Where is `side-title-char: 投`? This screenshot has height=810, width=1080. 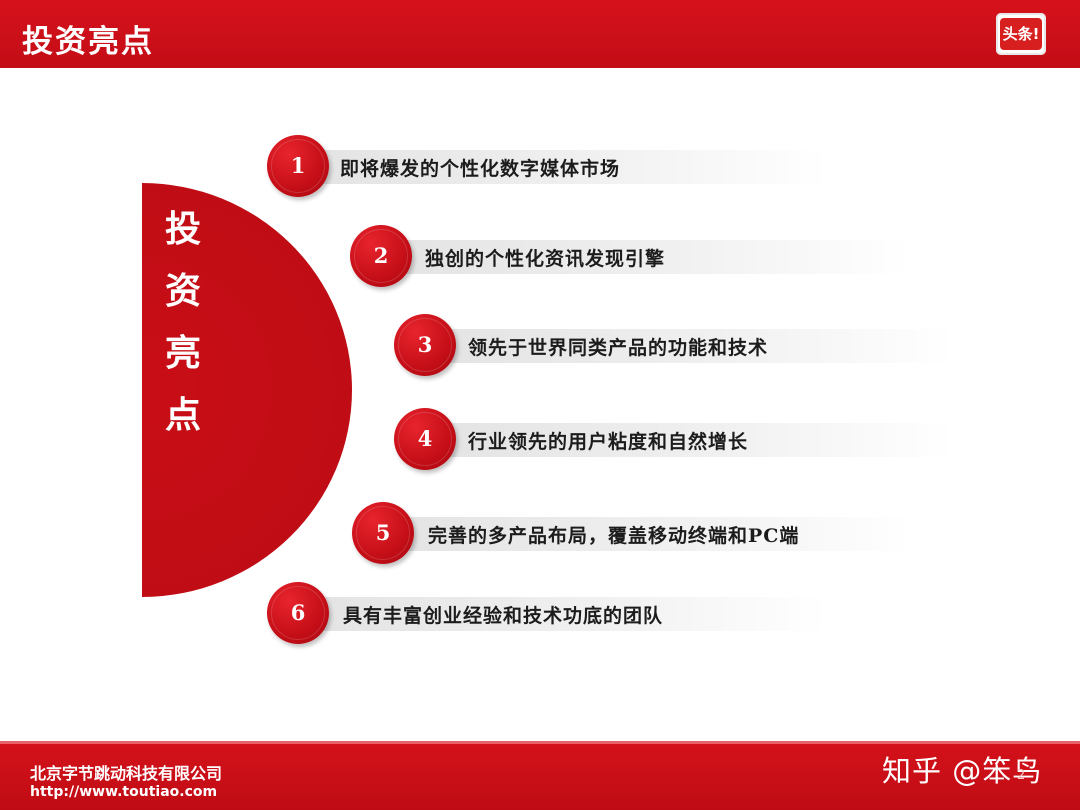
side-title-char: 投 is located at coordinates (182, 229).